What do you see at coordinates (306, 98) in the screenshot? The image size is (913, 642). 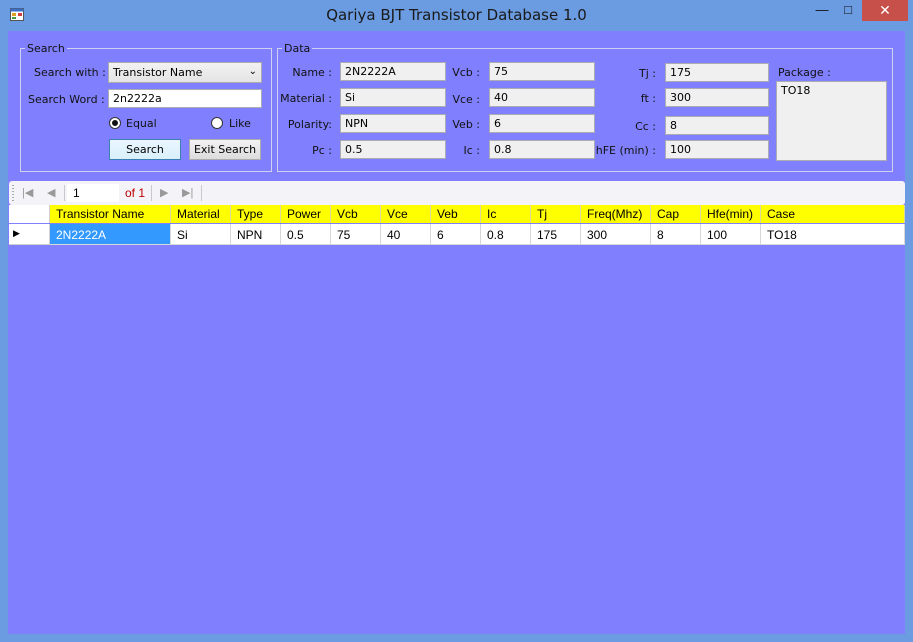 I see `material-label: Material :` at bounding box center [306, 98].